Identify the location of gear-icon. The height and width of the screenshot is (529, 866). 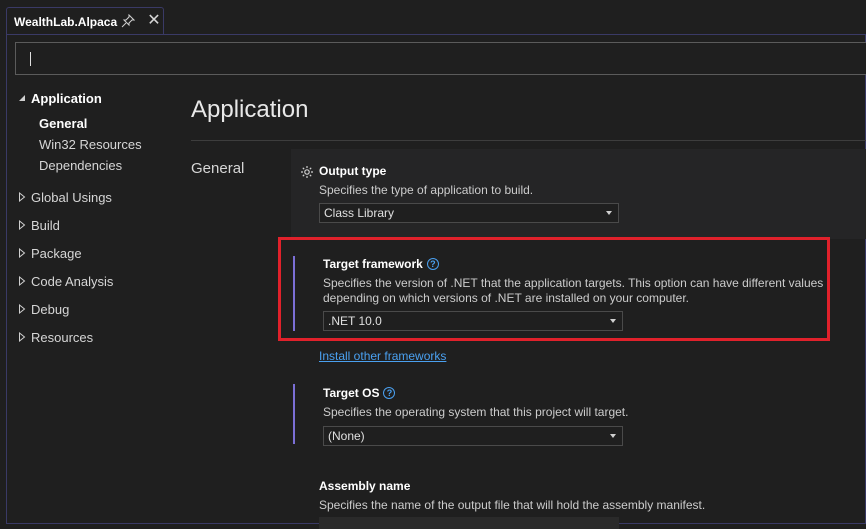
(307, 172).